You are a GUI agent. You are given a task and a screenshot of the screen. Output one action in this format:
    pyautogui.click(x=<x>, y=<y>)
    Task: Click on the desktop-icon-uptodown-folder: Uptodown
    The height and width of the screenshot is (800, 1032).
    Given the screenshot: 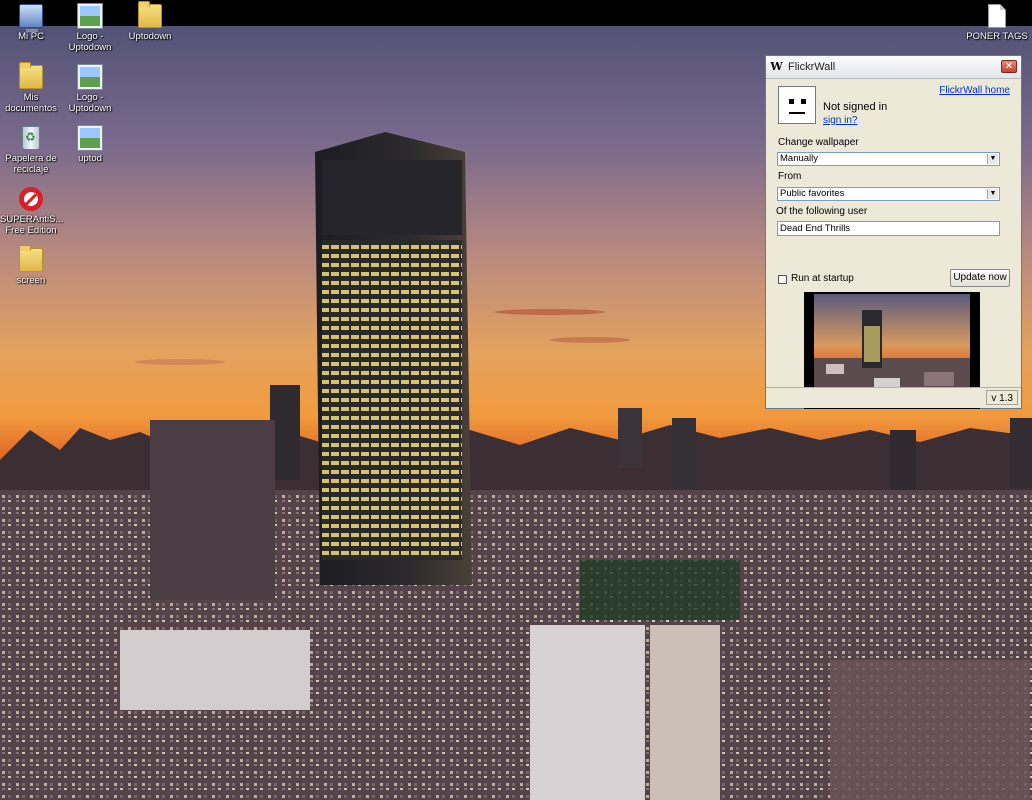 What is the action you would take?
    pyautogui.click(x=150, y=21)
    